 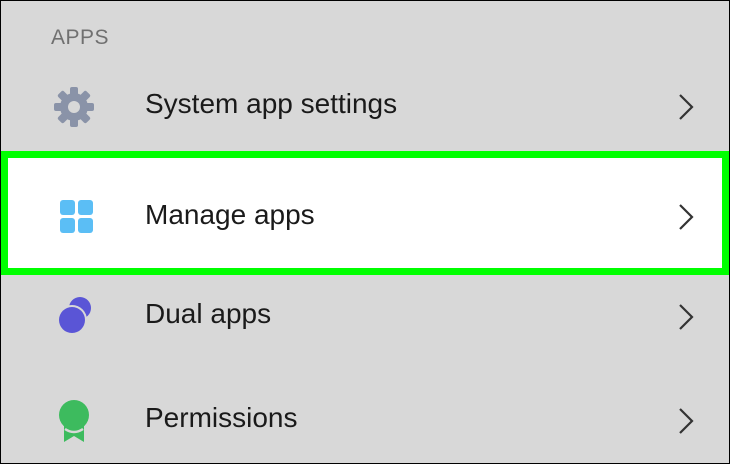 I want to click on list-item-label: Manage apps, so click(x=230, y=214).